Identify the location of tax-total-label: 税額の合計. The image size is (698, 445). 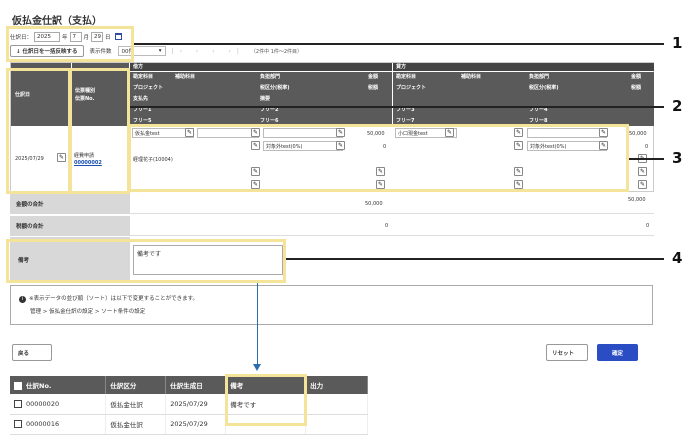
(70, 226).